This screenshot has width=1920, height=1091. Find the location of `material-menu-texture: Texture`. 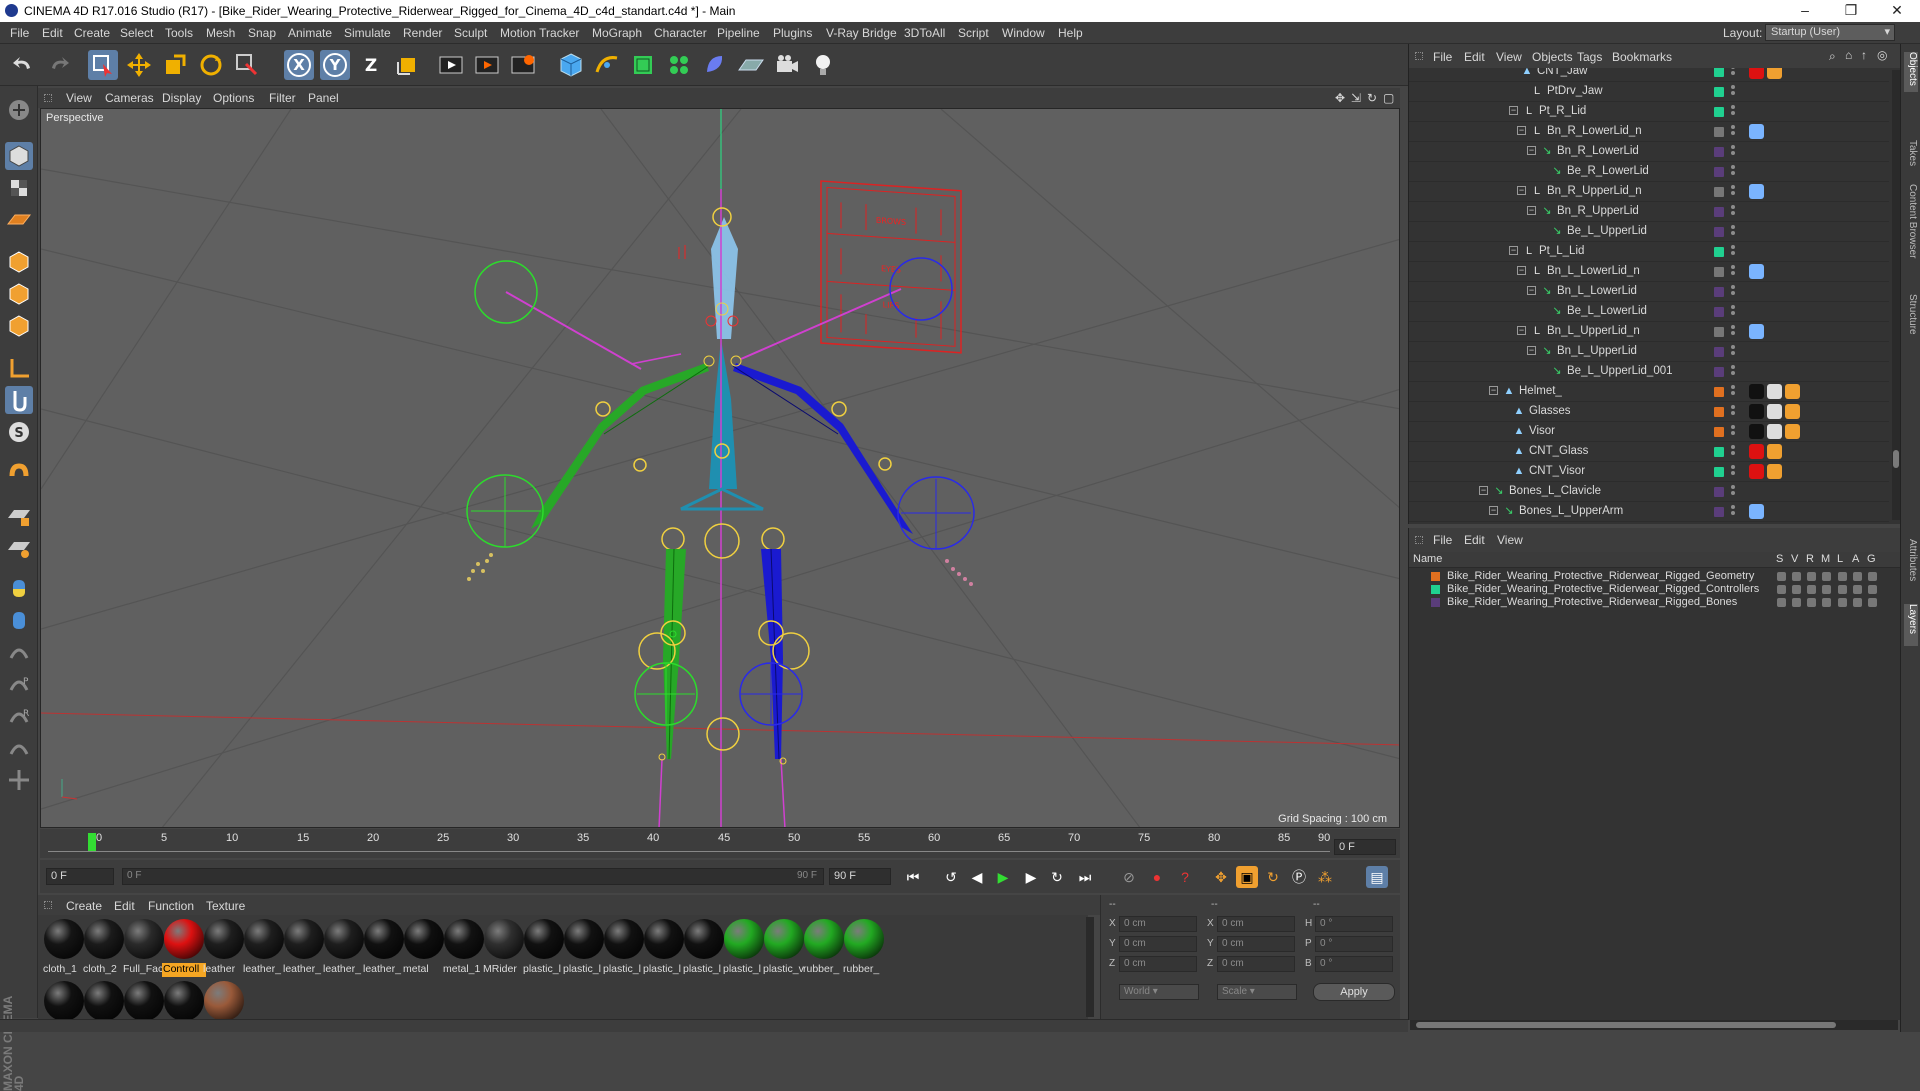

material-menu-texture: Texture is located at coordinates (225, 906).